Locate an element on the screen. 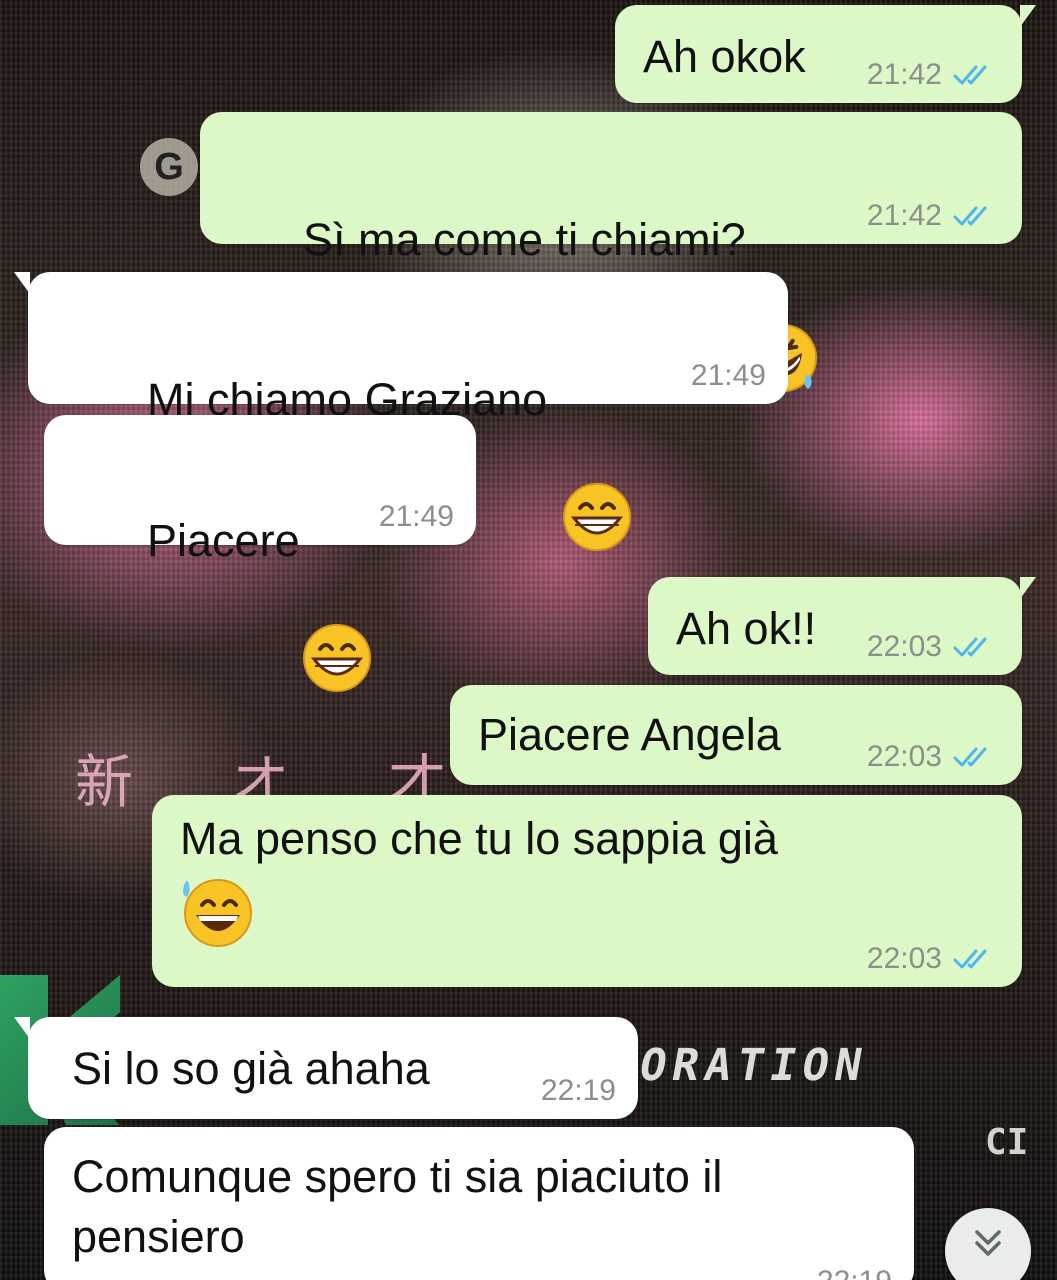  double-chevron-down-icon is located at coordinates (988, 1243).